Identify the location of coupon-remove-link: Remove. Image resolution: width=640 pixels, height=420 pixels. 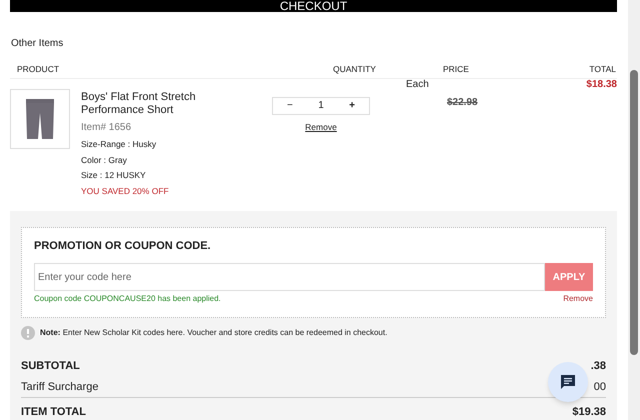
(578, 299).